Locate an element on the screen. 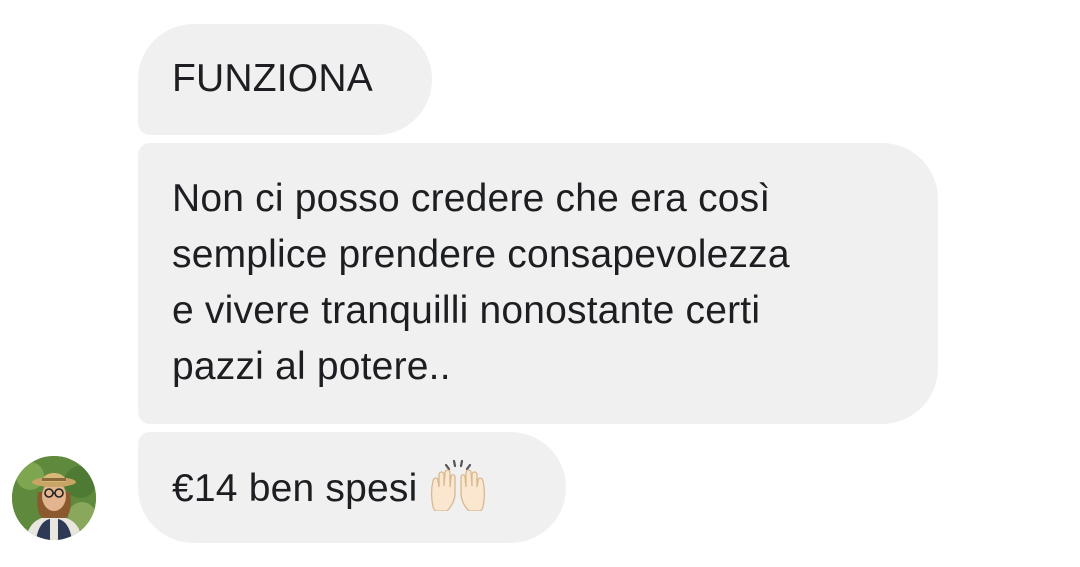  message-bubble-funziona: FUNZIONA is located at coordinates (285, 79).